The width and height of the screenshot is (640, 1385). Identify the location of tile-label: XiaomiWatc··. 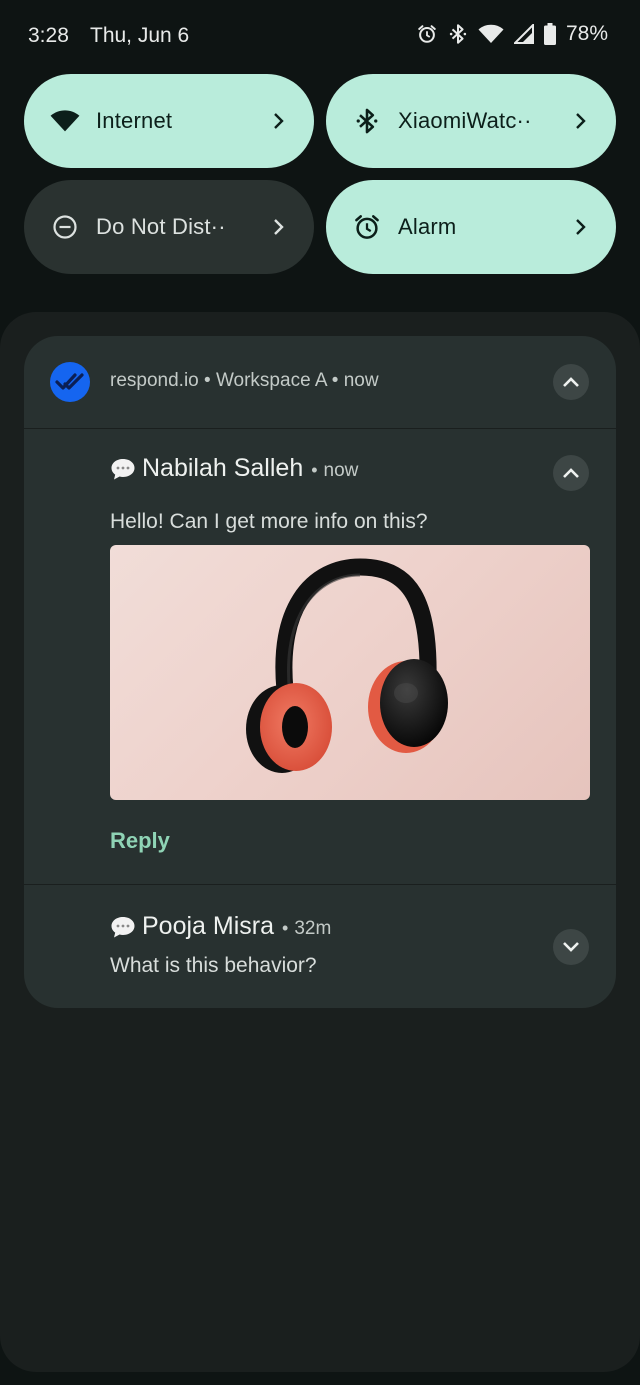
(465, 120).